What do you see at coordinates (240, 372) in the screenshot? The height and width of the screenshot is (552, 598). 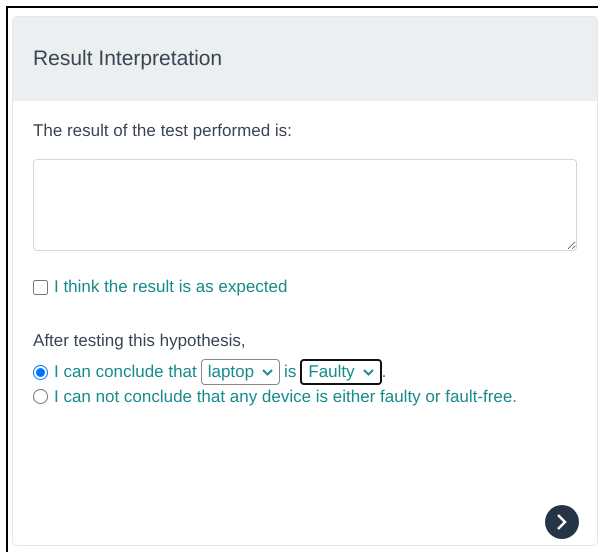 I see `dropdown-select: laptop` at bounding box center [240, 372].